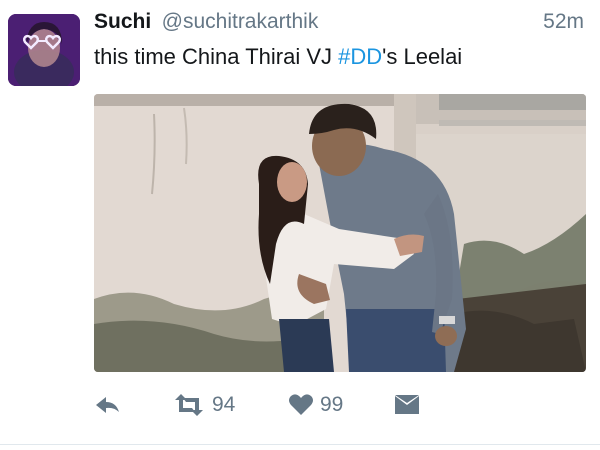 Image resolution: width=600 pixels, height=450 pixels. I want to click on hashtag-link: #DD, so click(360, 56).